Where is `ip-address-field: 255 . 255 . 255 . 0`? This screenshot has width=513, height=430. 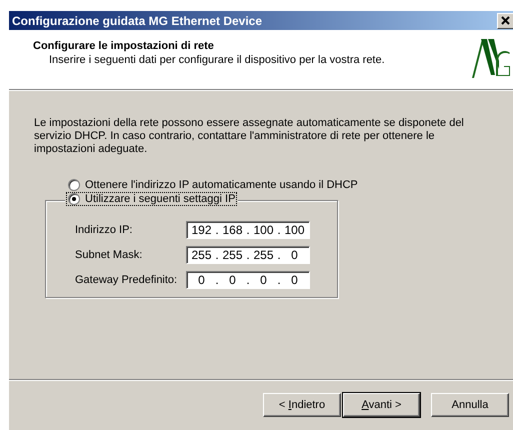 ip-address-field: 255 . 255 . 255 . 0 is located at coordinates (248, 255).